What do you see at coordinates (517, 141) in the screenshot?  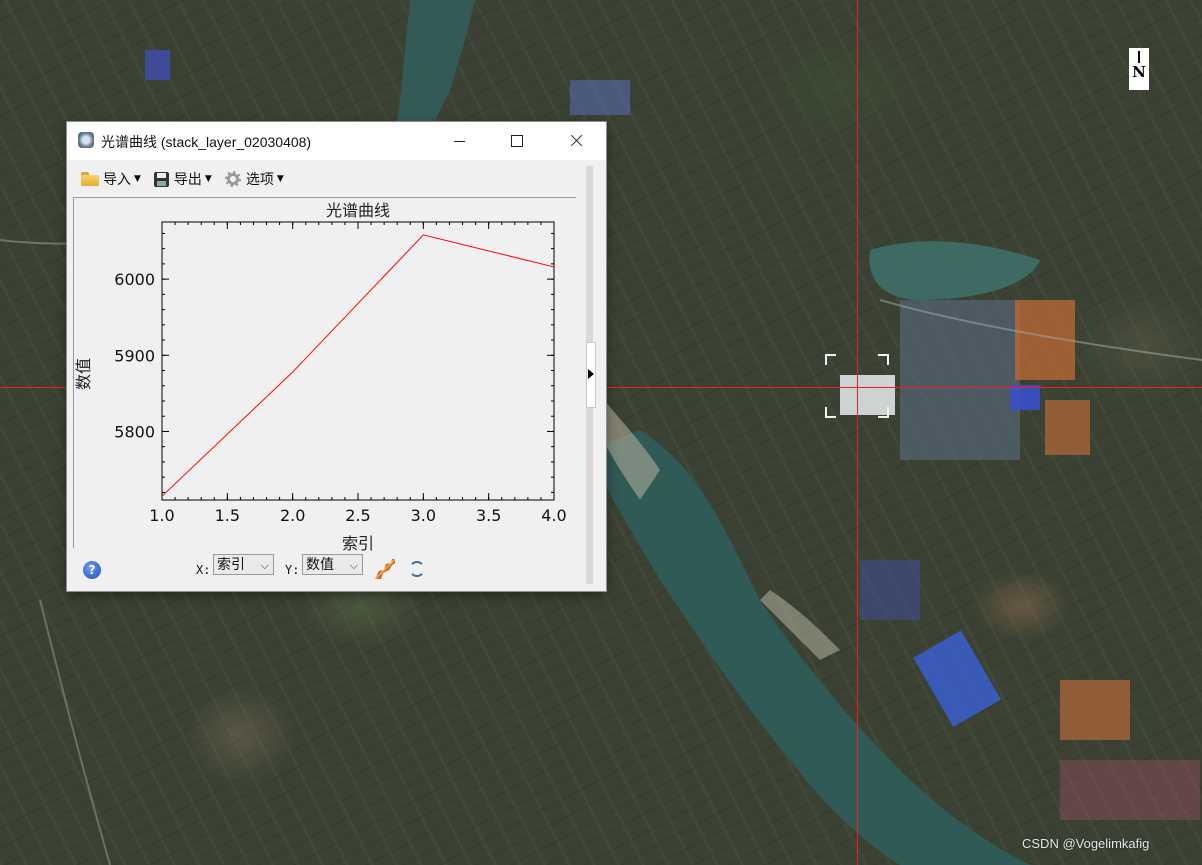 I see `maximize-button` at bounding box center [517, 141].